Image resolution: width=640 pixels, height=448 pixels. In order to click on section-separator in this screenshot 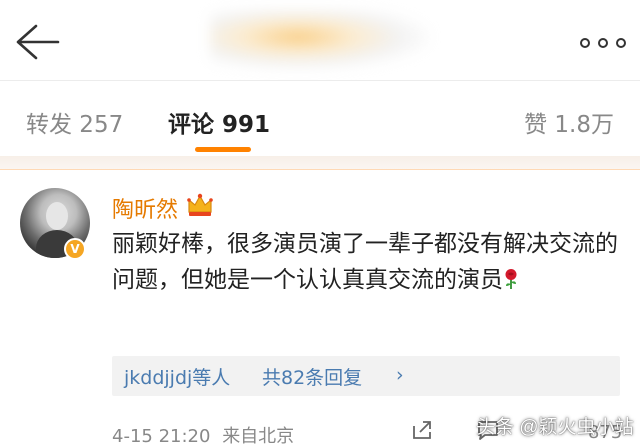, I will do `click(320, 163)`.